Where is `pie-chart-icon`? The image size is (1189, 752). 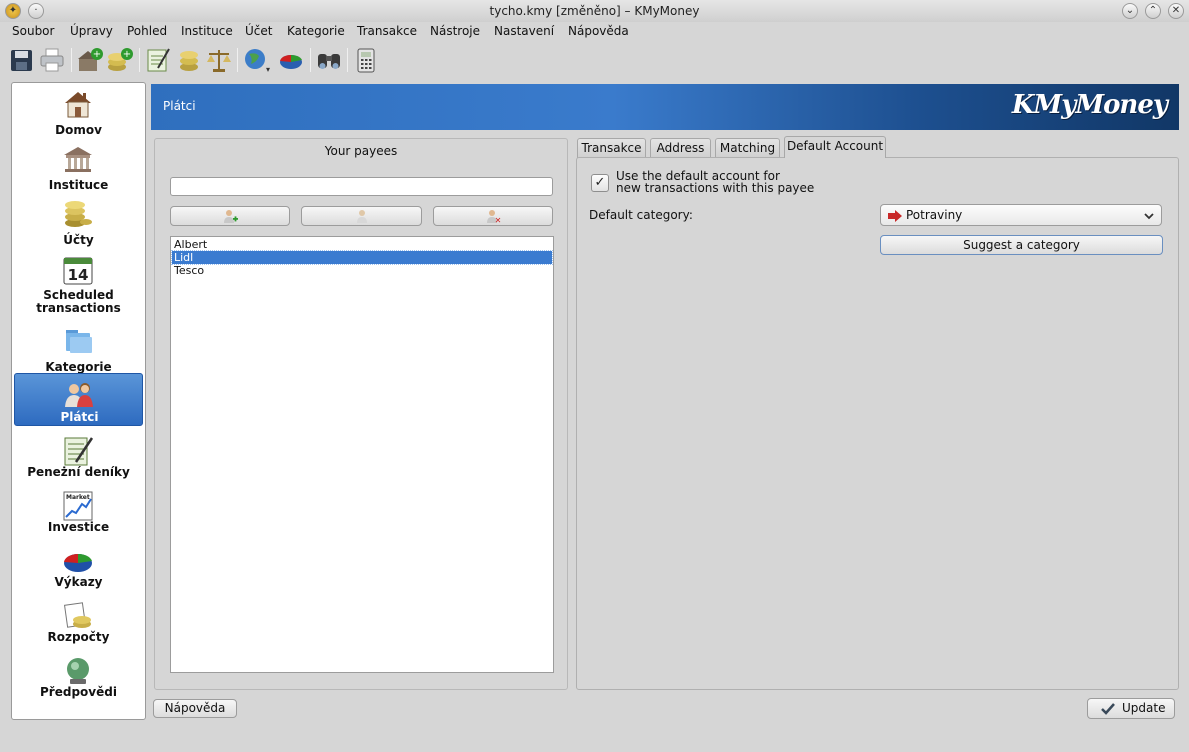 pie-chart-icon is located at coordinates (78, 562).